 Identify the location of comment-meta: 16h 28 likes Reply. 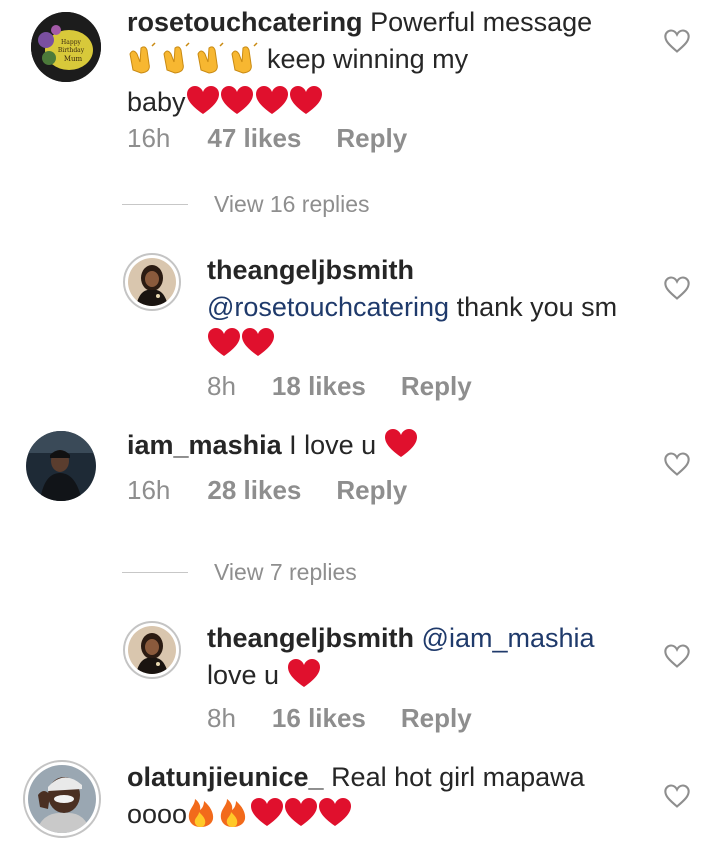
(267, 490).